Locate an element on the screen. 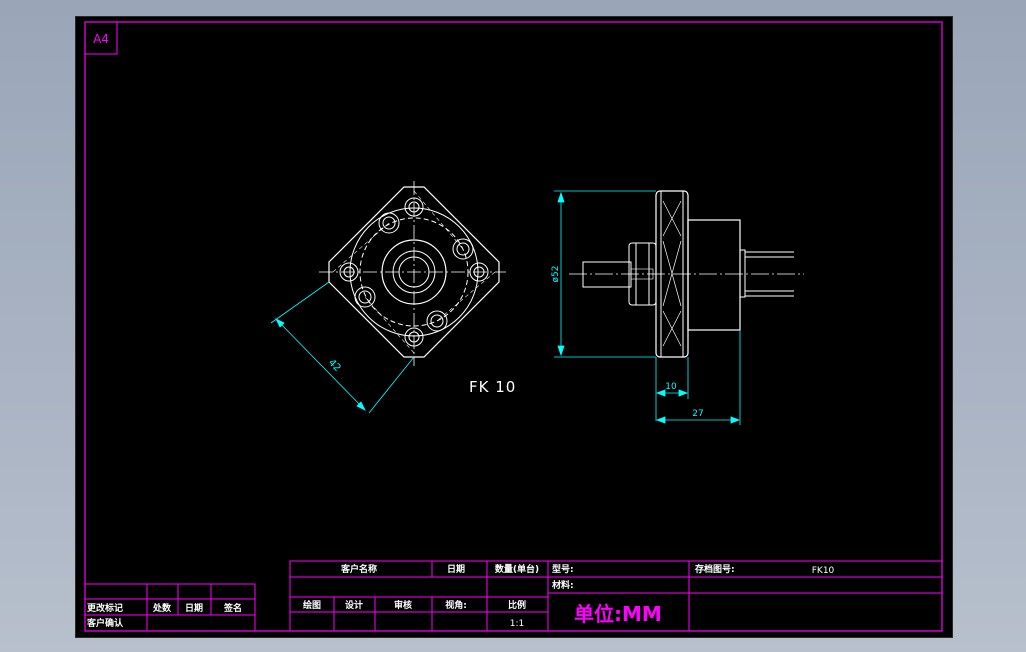  title-quantity: 数量(单台) is located at coordinates (517, 569).